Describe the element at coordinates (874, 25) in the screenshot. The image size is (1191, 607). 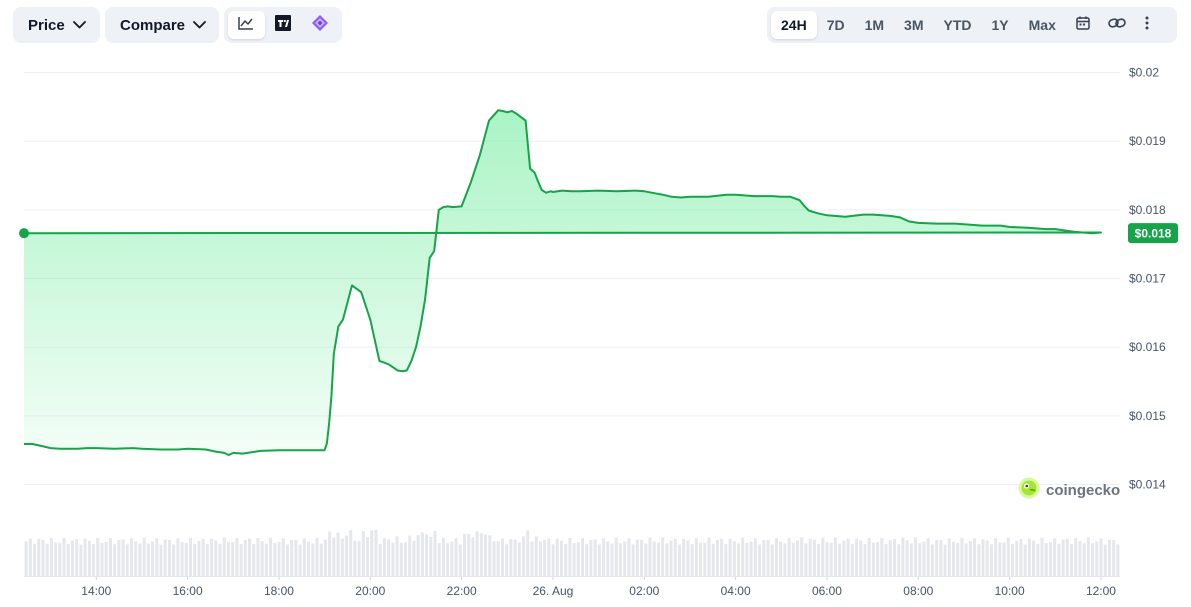
I see `range-button-1m: 1M` at that location.